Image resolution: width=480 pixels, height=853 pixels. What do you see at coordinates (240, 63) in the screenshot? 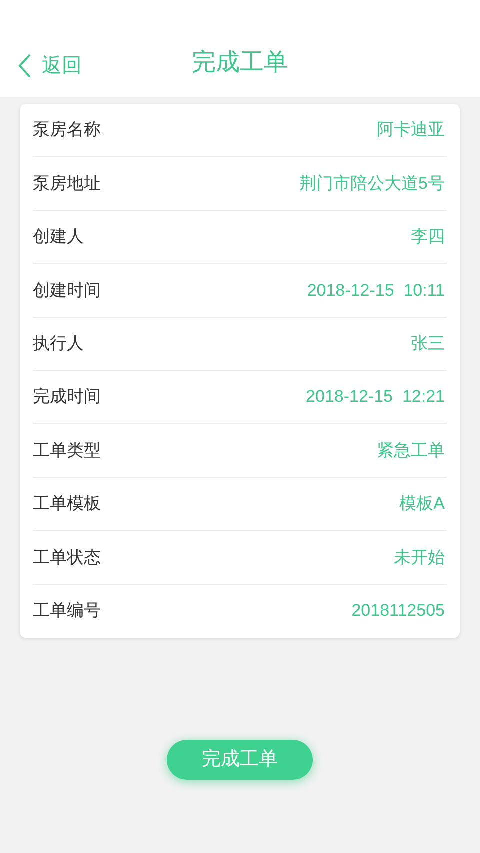
I see `page-title: 完成工单` at bounding box center [240, 63].